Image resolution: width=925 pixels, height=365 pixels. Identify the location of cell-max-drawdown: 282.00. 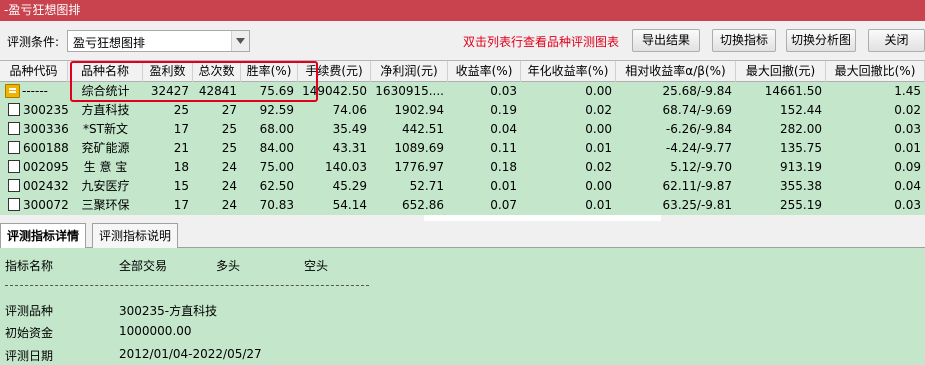
(801, 129).